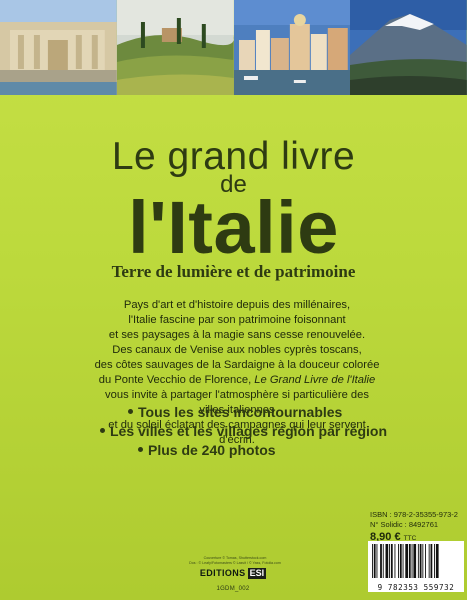 This screenshot has height=600, width=467. I want to click on feature-item-label: Tous les sites incontournables, so click(240, 412).